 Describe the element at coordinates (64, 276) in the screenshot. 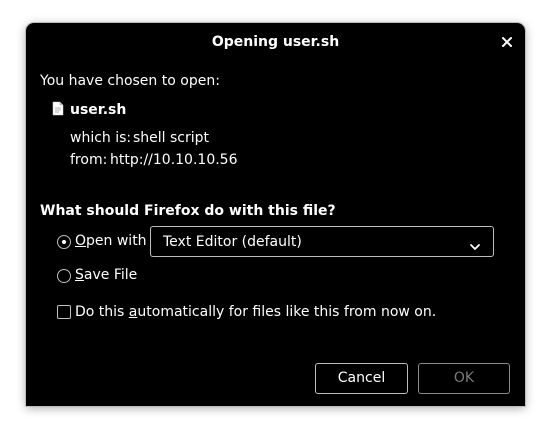

I see `save-file-radio` at that location.